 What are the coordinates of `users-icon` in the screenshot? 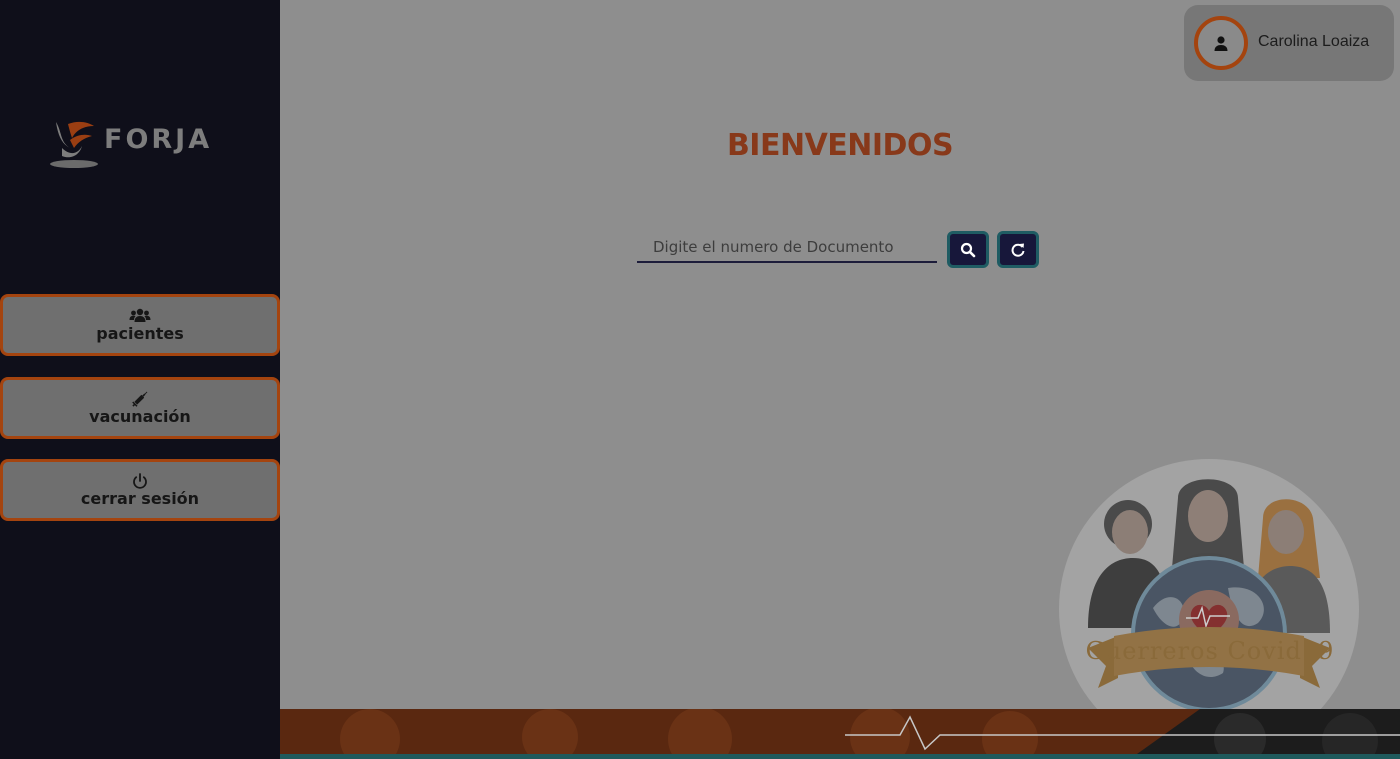 It's located at (140, 316).